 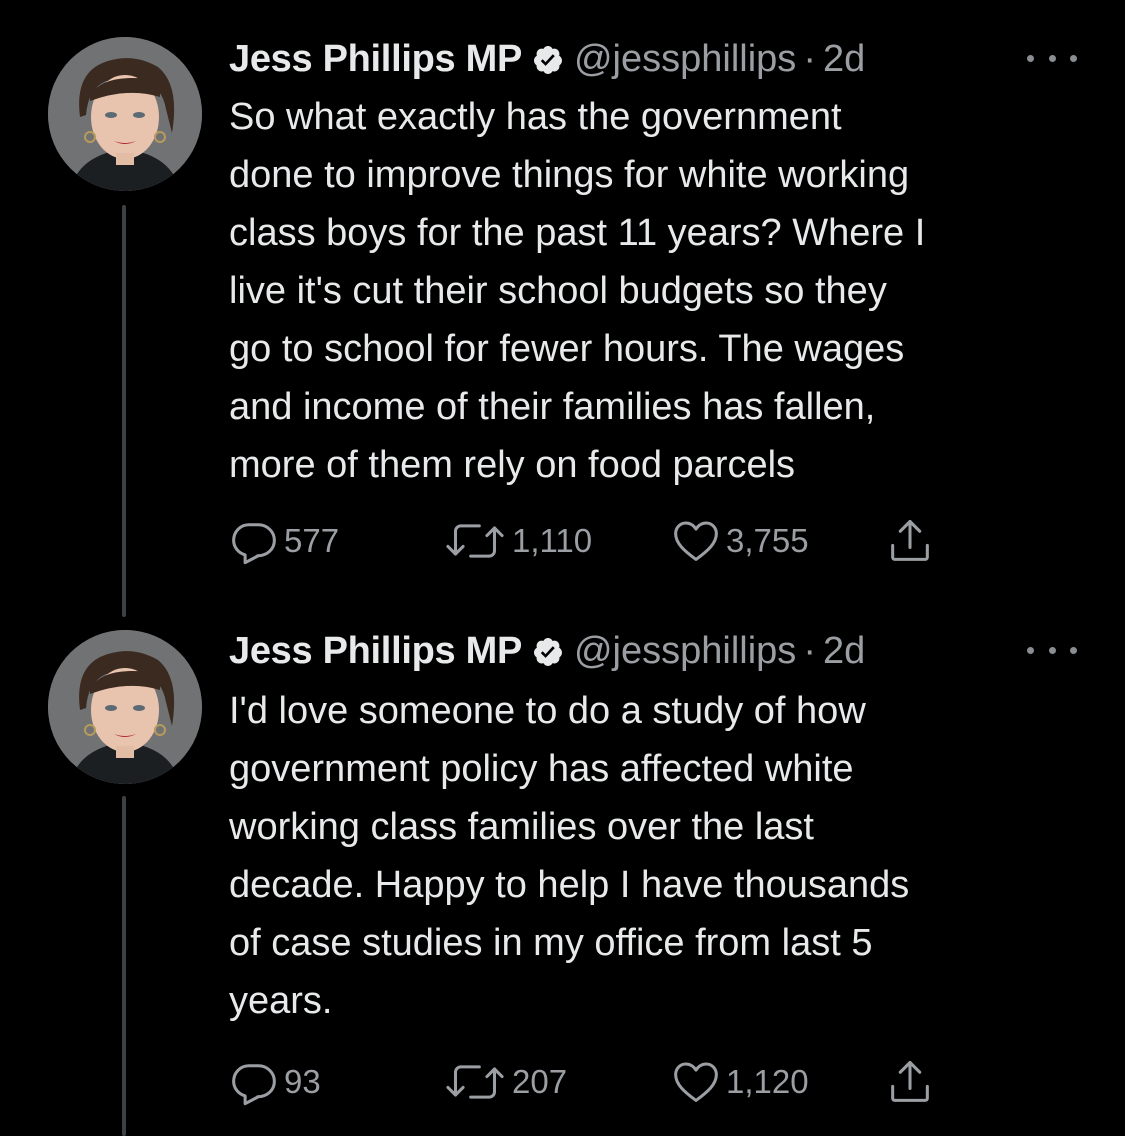 I want to click on like-button: 3,755, so click(x=739, y=541).